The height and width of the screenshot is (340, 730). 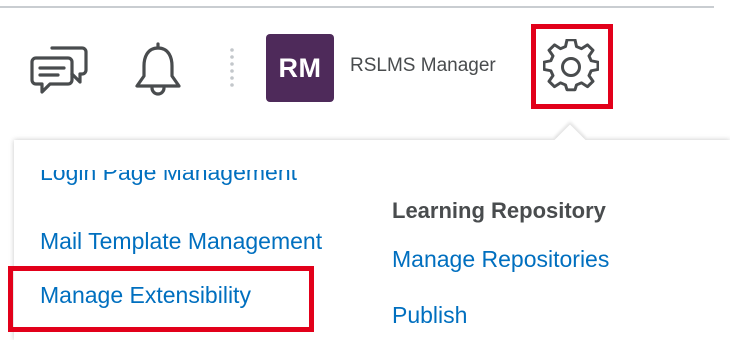 I want to click on manage-extensibility-highlight-box, so click(x=161, y=299).